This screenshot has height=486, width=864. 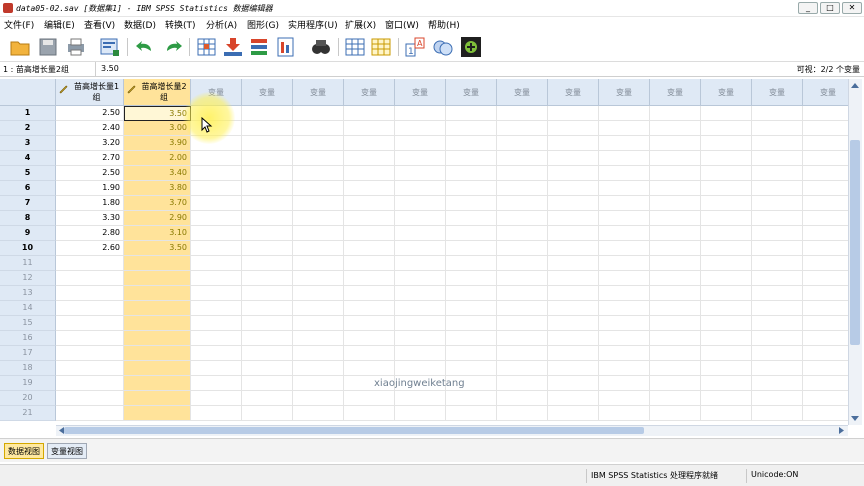 What do you see at coordinates (157, 248) in the screenshot?
I see `table-cell: 3.50` at bounding box center [157, 248].